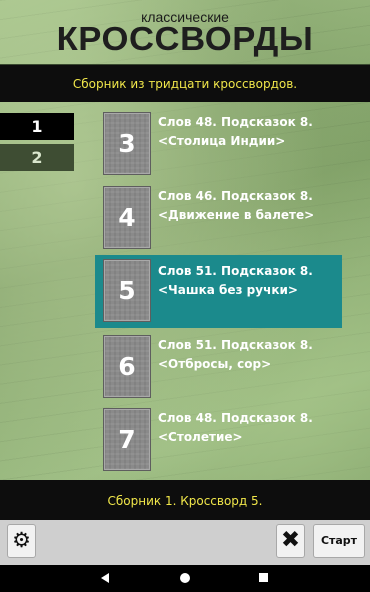  I want to click on system-navigation-bar, so click(185, 578).